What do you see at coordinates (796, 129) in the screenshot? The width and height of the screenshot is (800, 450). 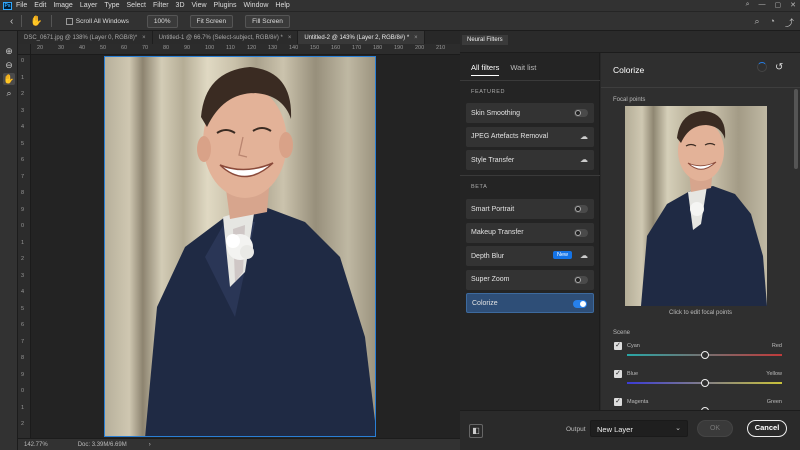 I see `detail-scrollbar` at bounding box center [796, 129].